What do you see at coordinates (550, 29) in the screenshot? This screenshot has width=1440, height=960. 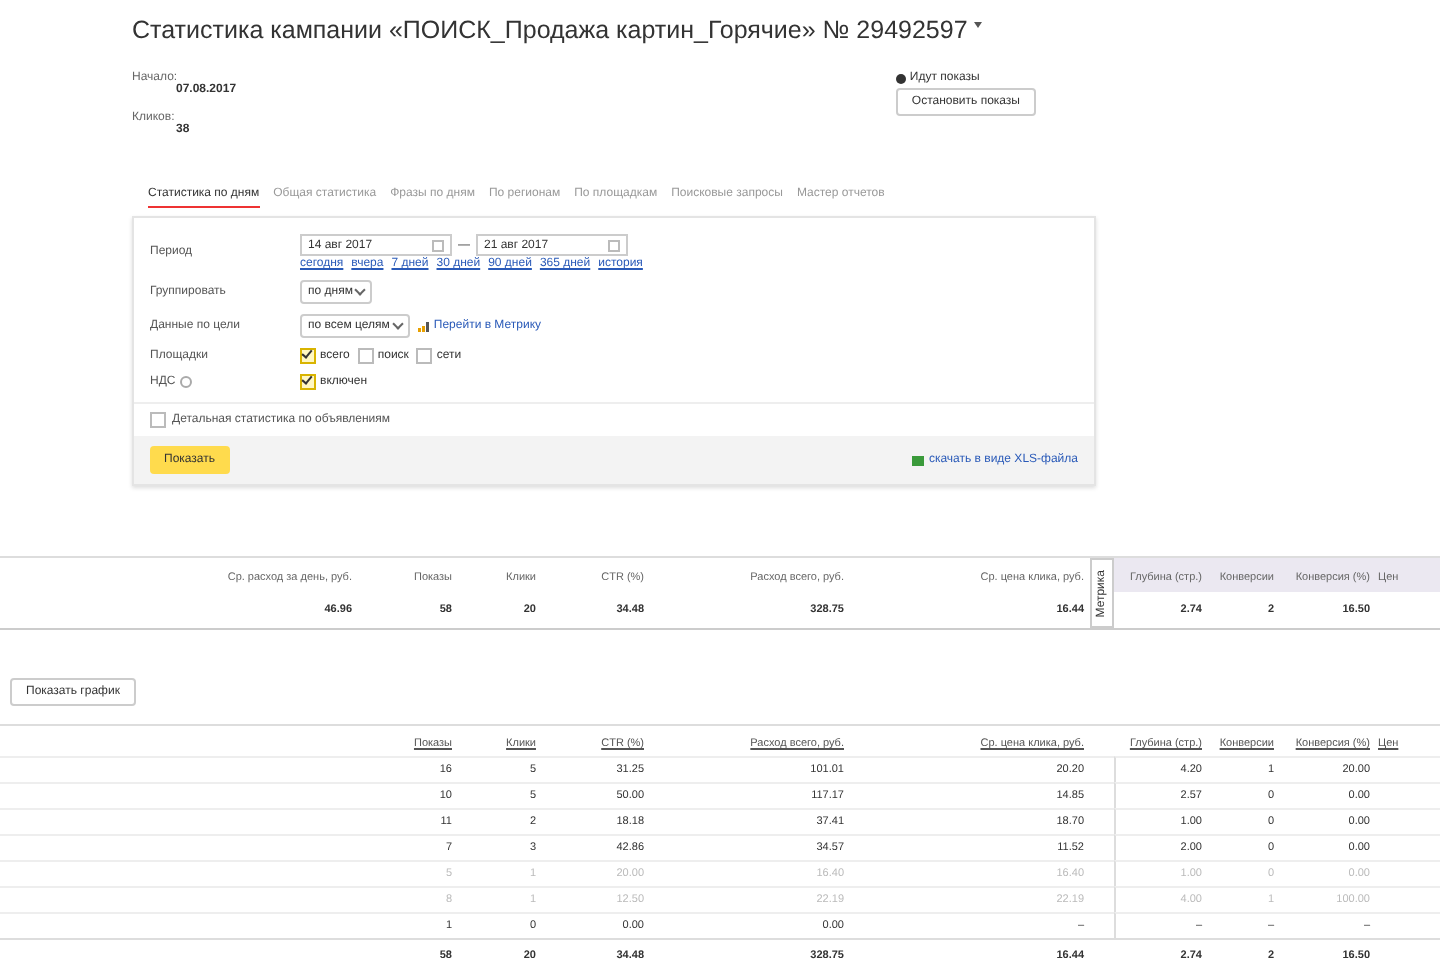 I see `page-title: Статистика кампании «ПОИСК_Продажа картин_Горячие» № 29492597` at bounding box center [550, 29].